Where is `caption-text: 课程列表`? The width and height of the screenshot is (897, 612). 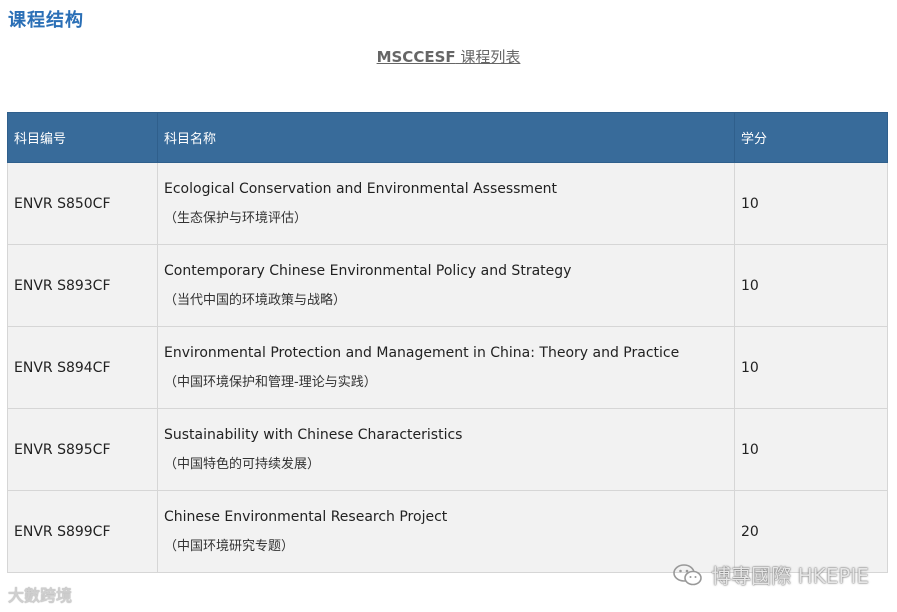
caption-text: 课程列表 is located at coordinates (488, 57).